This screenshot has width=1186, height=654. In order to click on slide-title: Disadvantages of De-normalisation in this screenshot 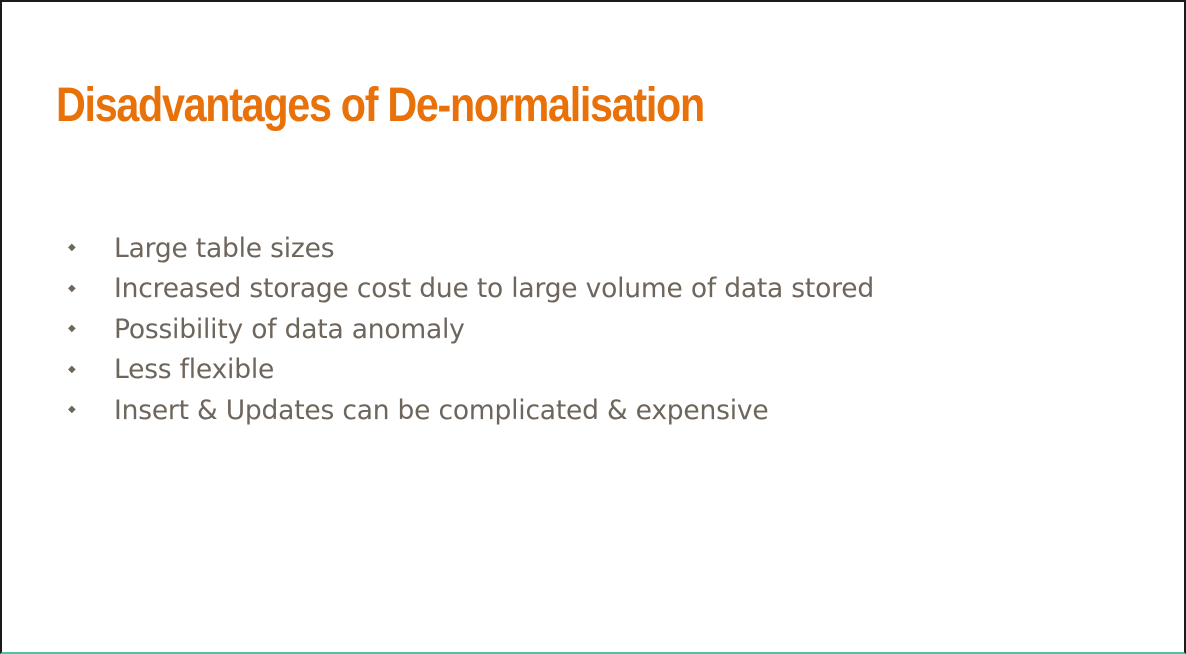, I will do `click(380, 105)`.